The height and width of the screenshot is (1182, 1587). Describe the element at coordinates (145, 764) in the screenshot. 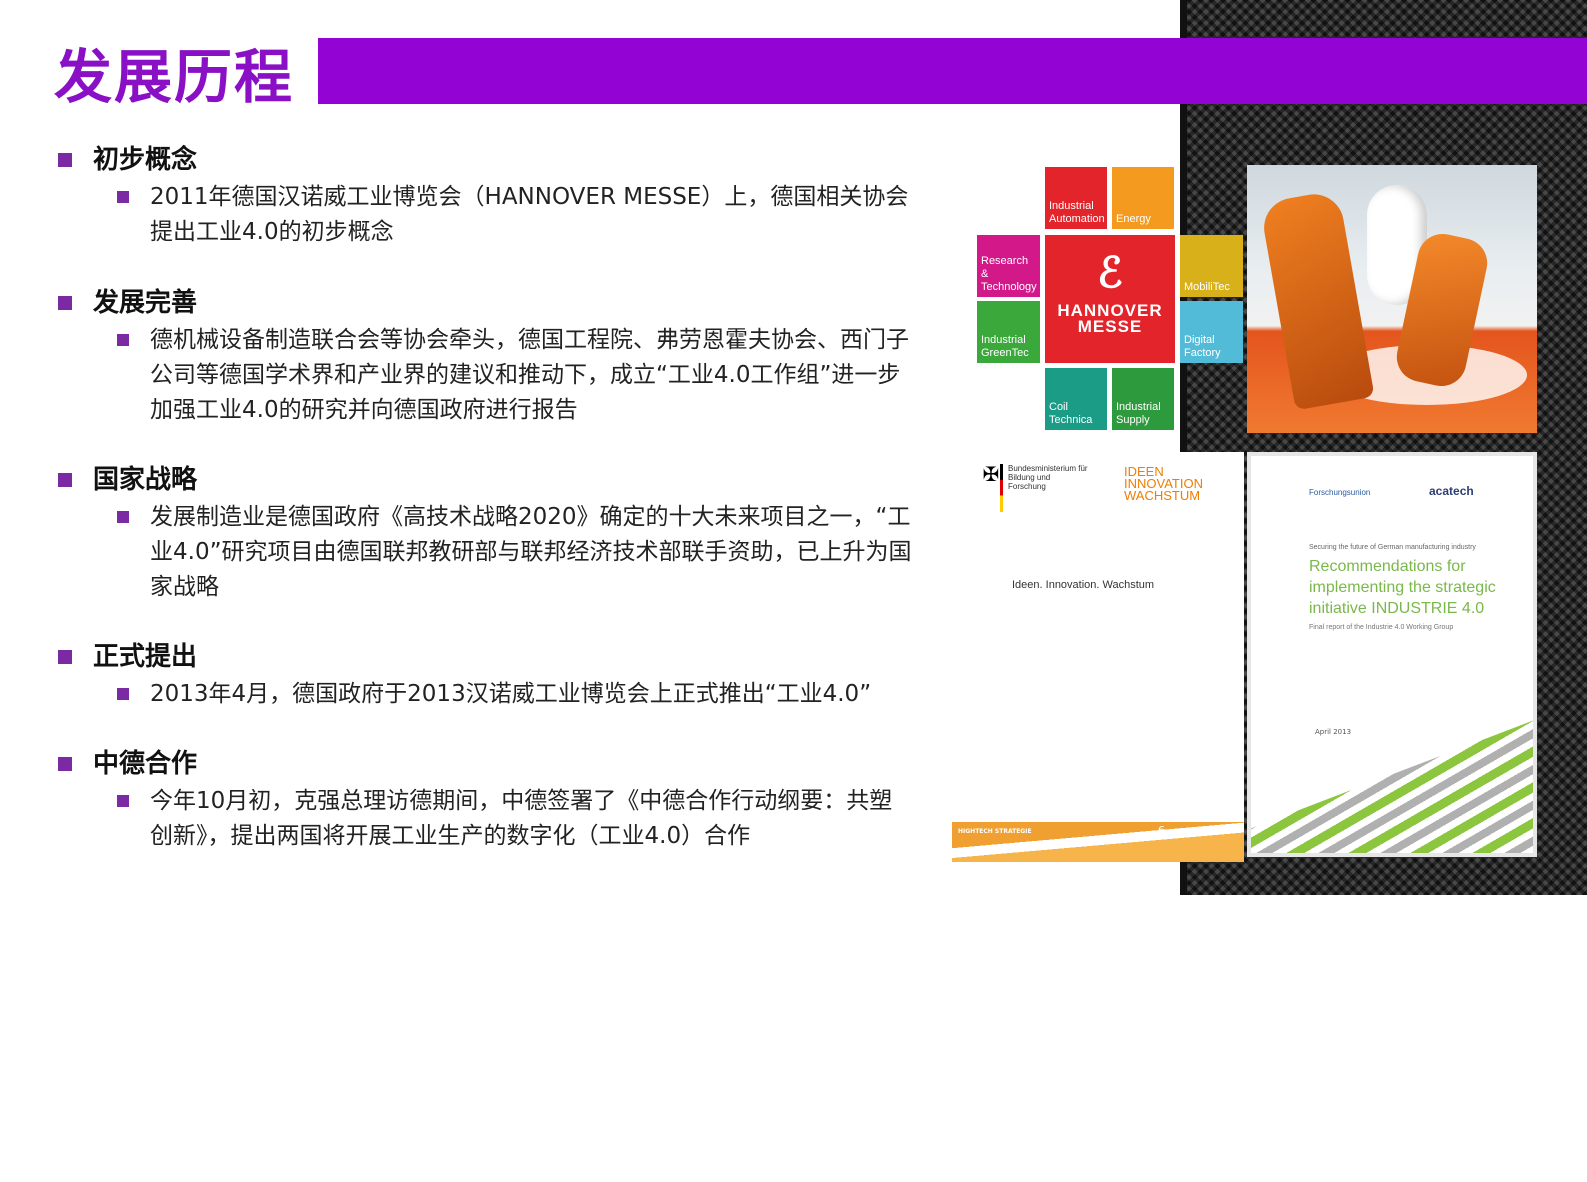

I see `section-heading: 中德合作` at that location.